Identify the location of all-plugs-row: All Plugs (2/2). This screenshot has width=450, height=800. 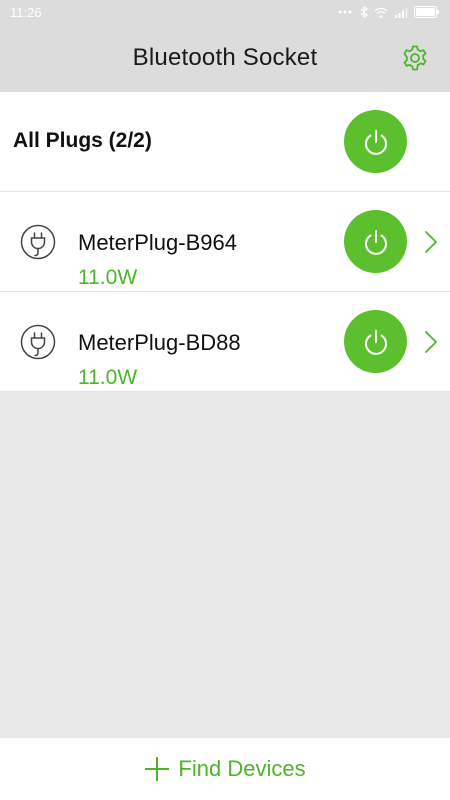
(225, 142).